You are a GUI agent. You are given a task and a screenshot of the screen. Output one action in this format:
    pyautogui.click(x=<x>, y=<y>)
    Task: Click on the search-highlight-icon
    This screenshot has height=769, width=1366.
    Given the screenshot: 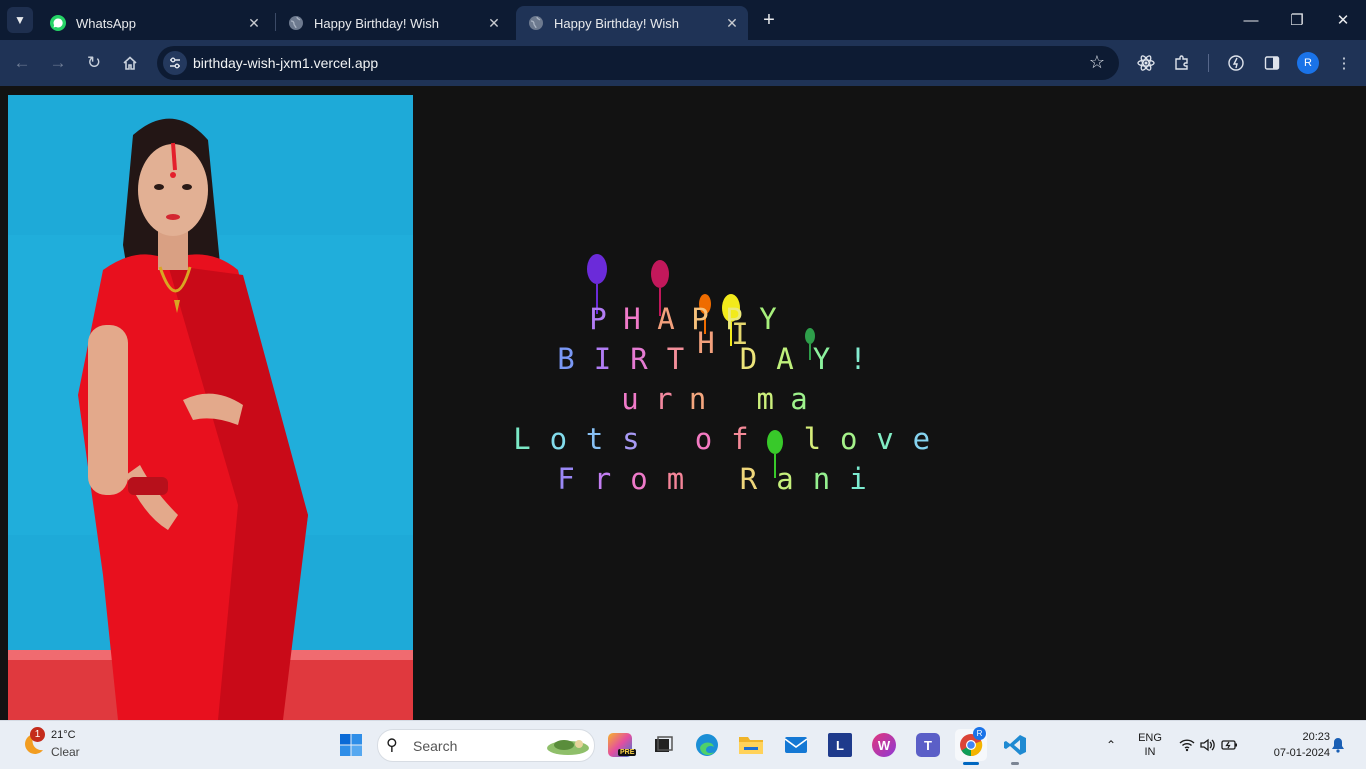 What is the action you would take?
    pyautogui.click(x=568, y=747)
    